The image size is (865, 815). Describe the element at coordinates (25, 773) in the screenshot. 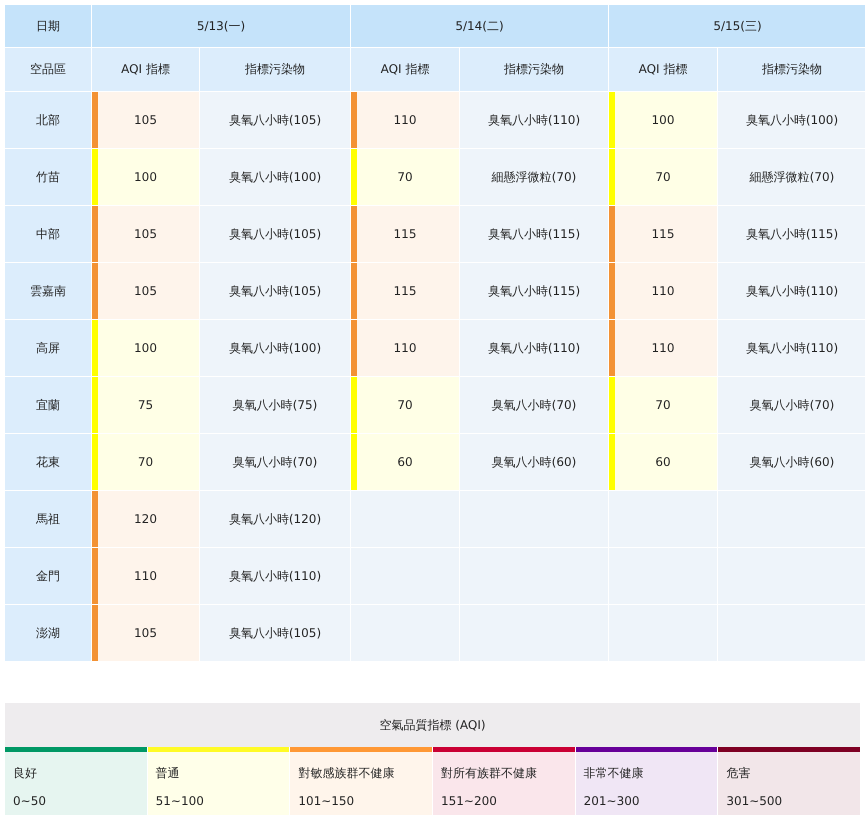

I see `level-name: 良好` at that location.